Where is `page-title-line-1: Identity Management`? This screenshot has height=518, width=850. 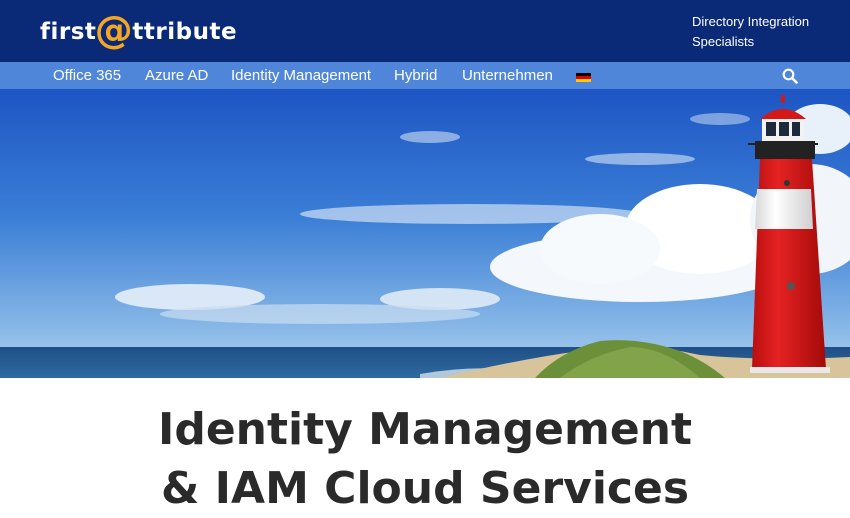
page-title-line-1: Identity Management is located at coordinates (425, 429).